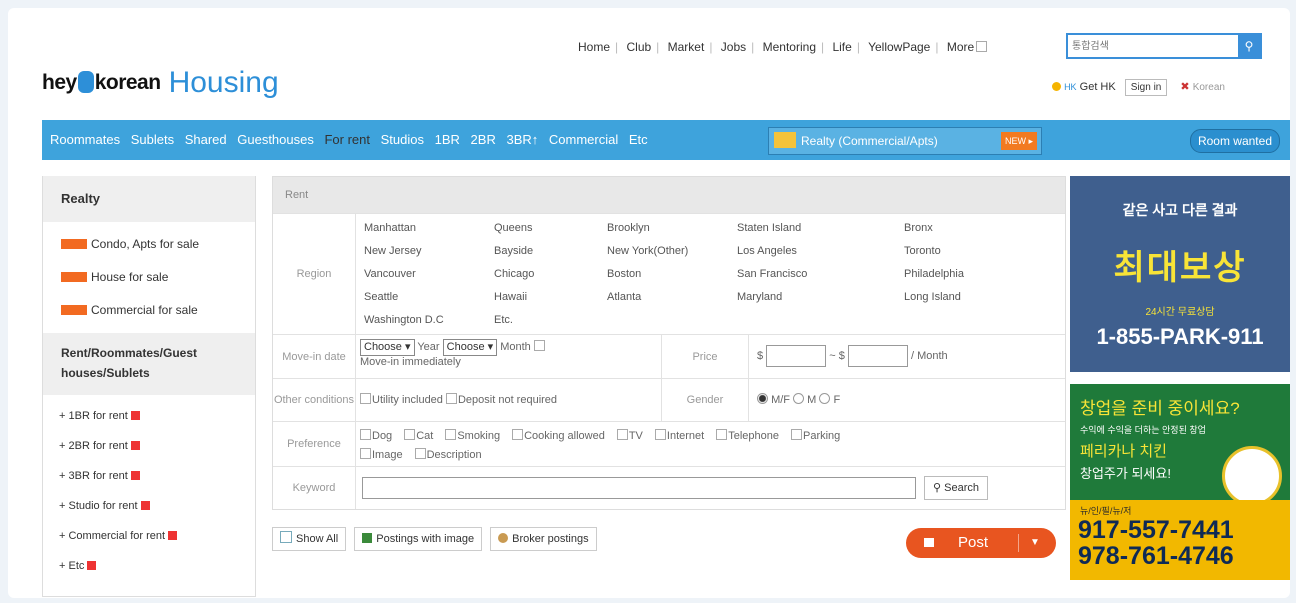 This screenshot has width=1296, height=603. I want to click on more-arrow-icon, so click(982, 46).